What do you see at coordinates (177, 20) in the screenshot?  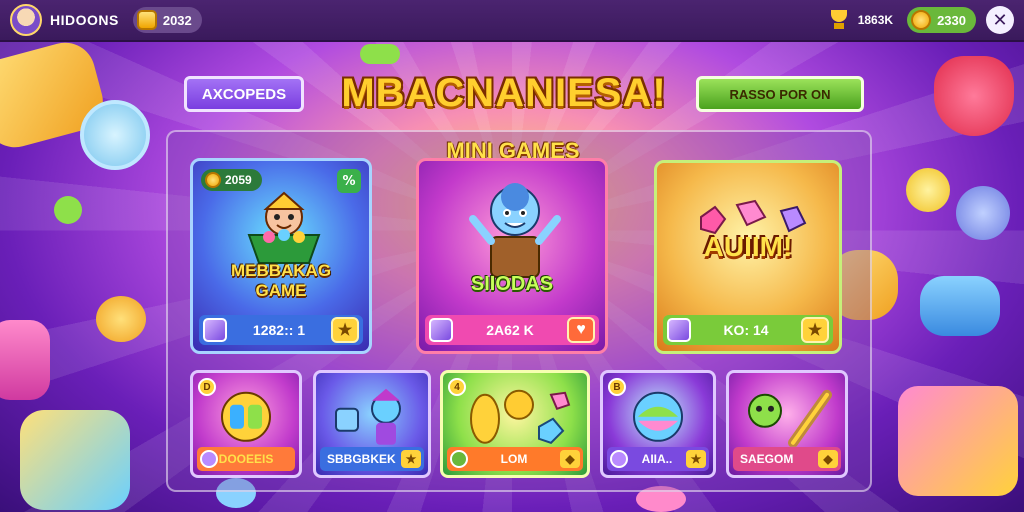 I see `coin-value: 2032` at bounding box center [177, 20].